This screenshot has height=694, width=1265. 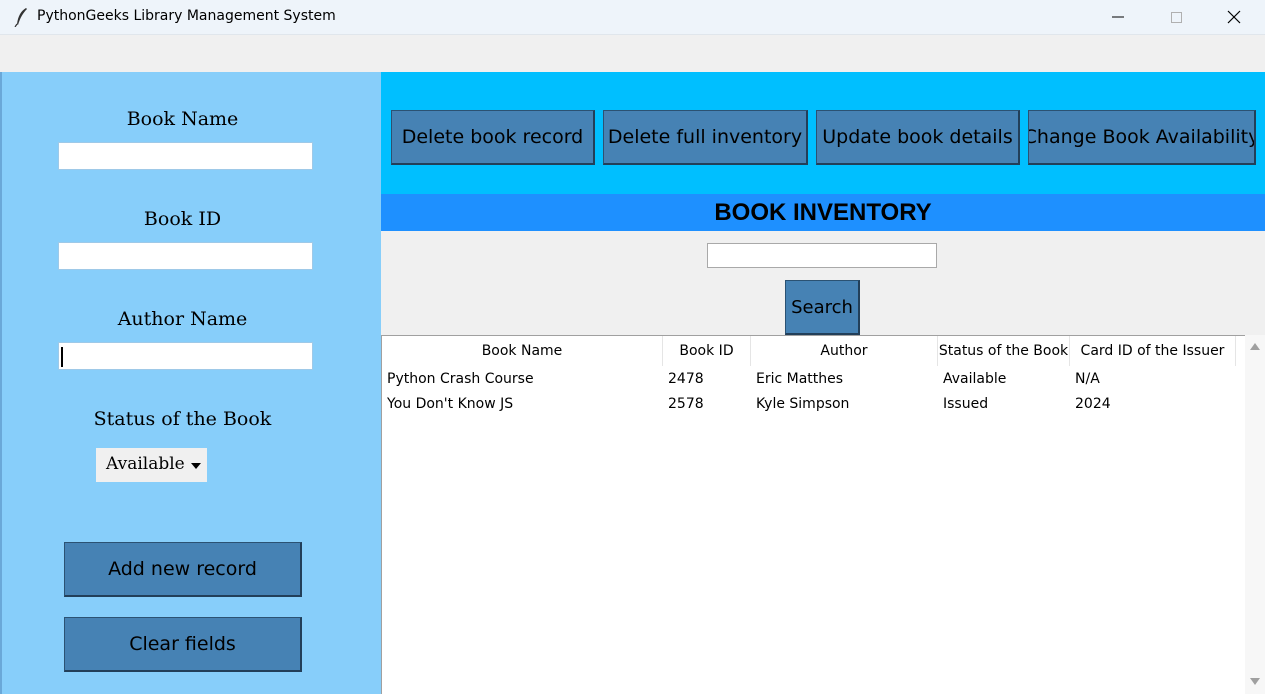 What do you see at coordinates (450, 404) in the screenshot?
I see `cell-book-name: You Don't Know JS` at bounding box center [450, 404].